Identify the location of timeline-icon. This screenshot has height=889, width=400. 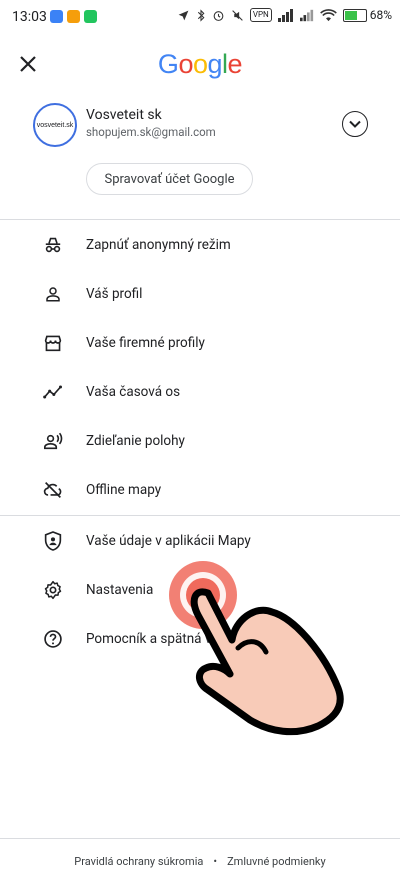
(53, 392).